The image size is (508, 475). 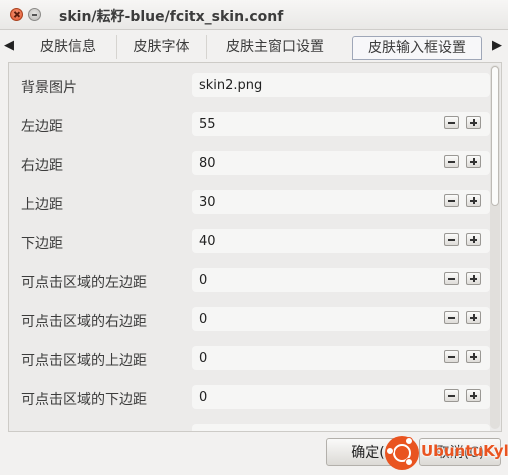 I want to click on tab-skin-info: 皮肤信息, so click(x=68, y=47).